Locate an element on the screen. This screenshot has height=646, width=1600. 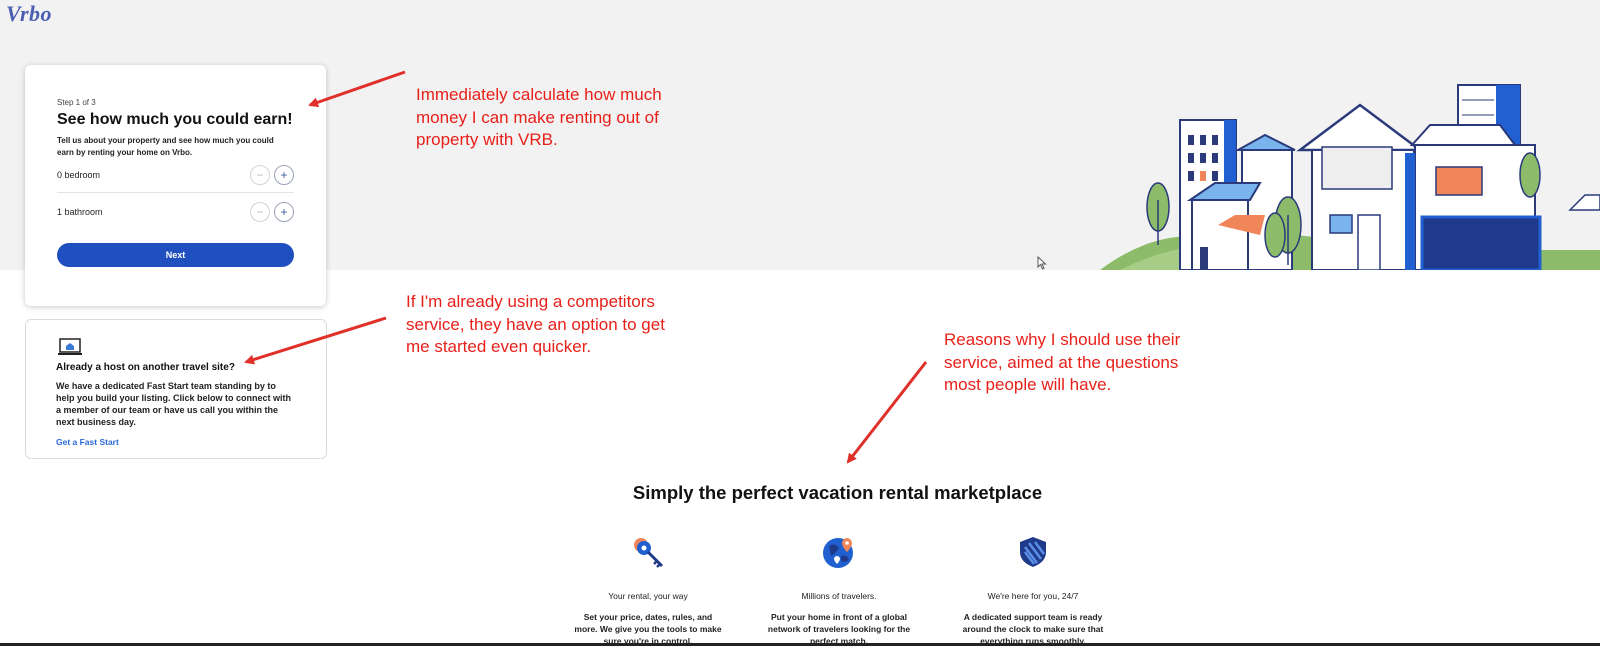
keys-icon is located at coordinates (649, 553).